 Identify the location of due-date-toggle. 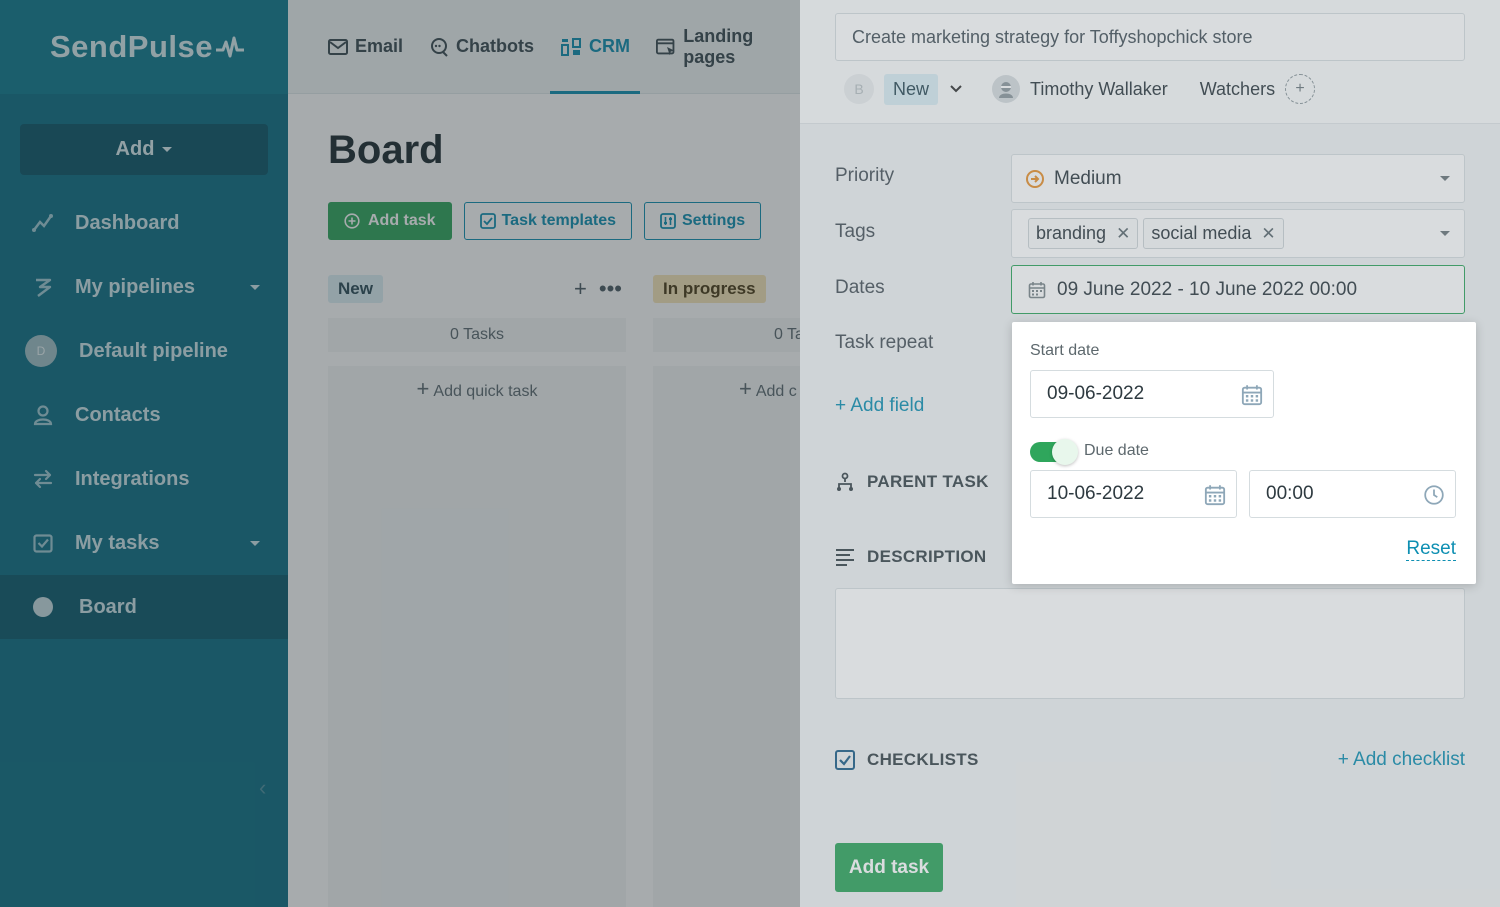
(1054, 452).